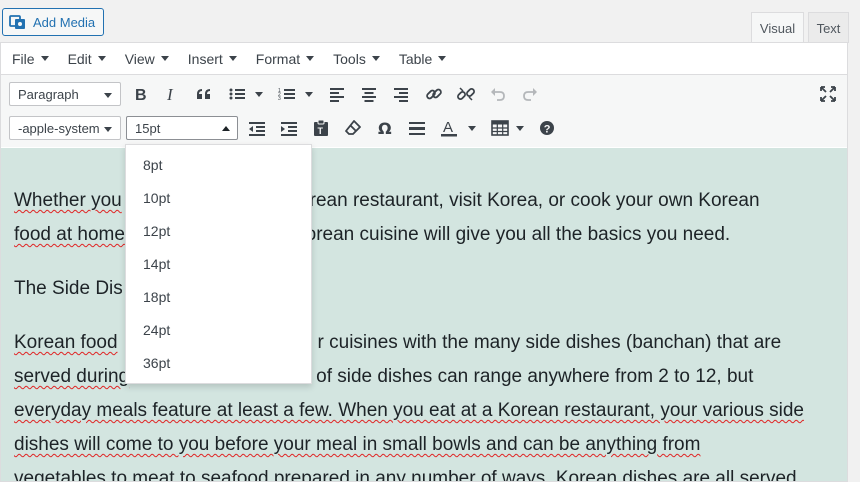  I want to click on horizontal-line-icon, so click(417, 128).